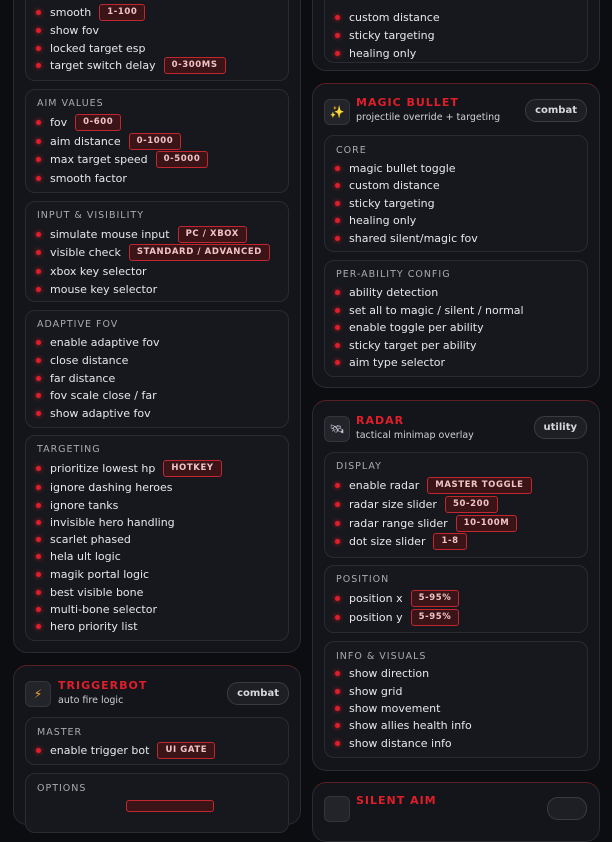 This screenshot has height=842, width=612. What do you see at coordinates (416, 504) in the screenshot?
I see `option-radar-size-slider: radar size slider 50-200` at bounding box center [416, 504].